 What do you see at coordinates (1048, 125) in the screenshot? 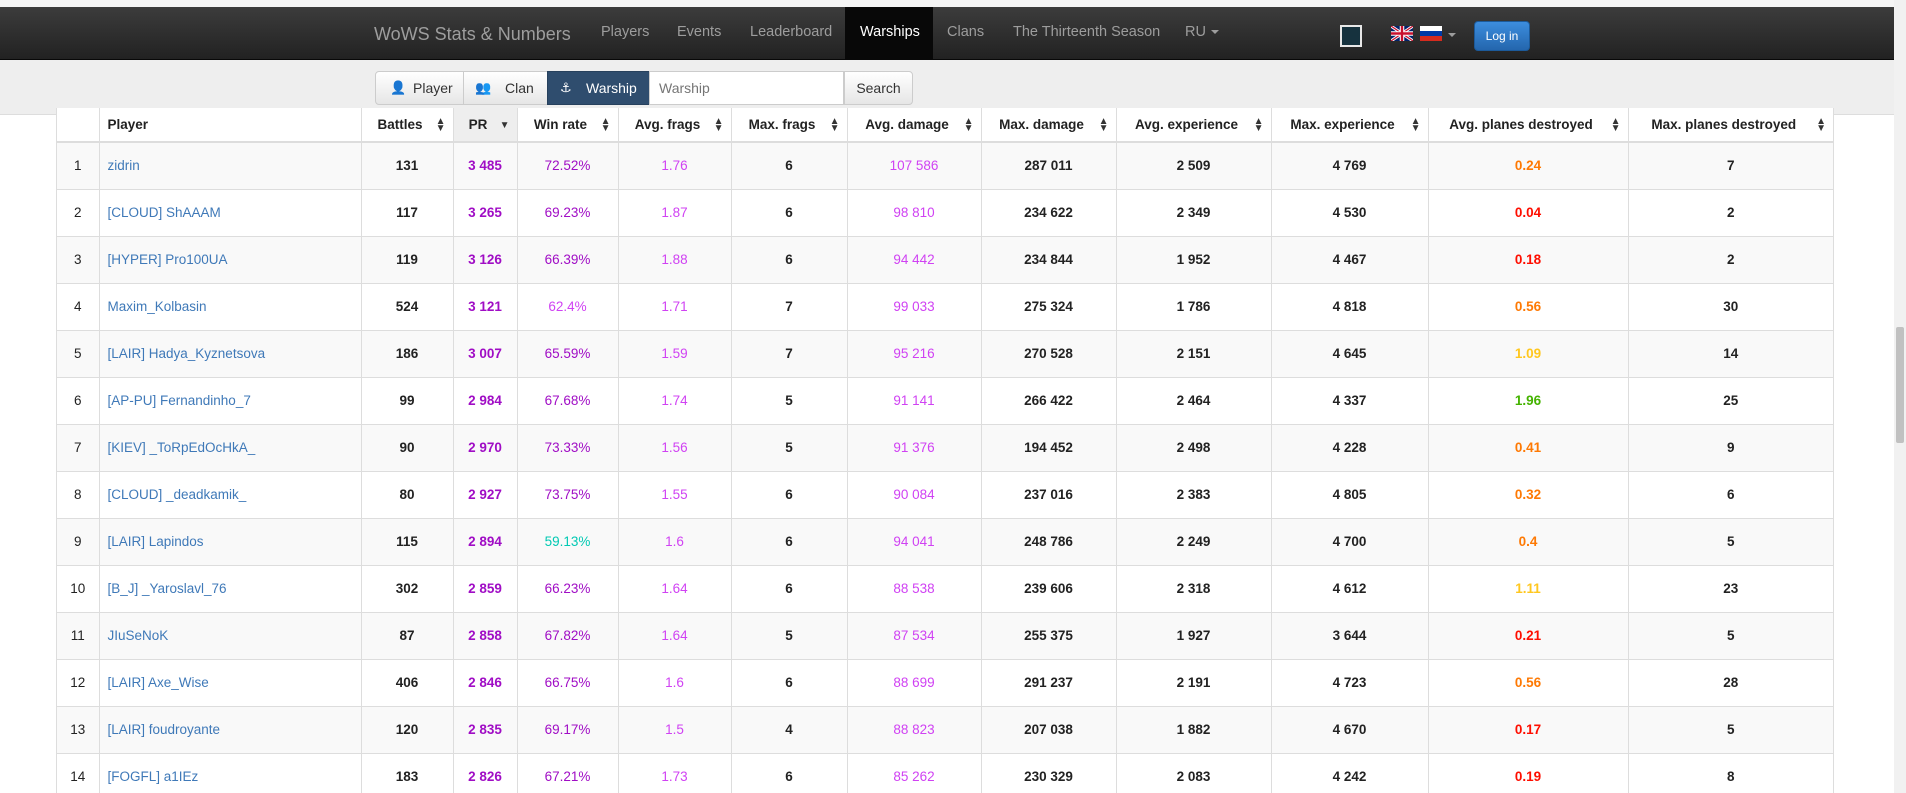
I see `header-max-damage: Max. damage ▲ ▼` at bounding box center [1048, 125].